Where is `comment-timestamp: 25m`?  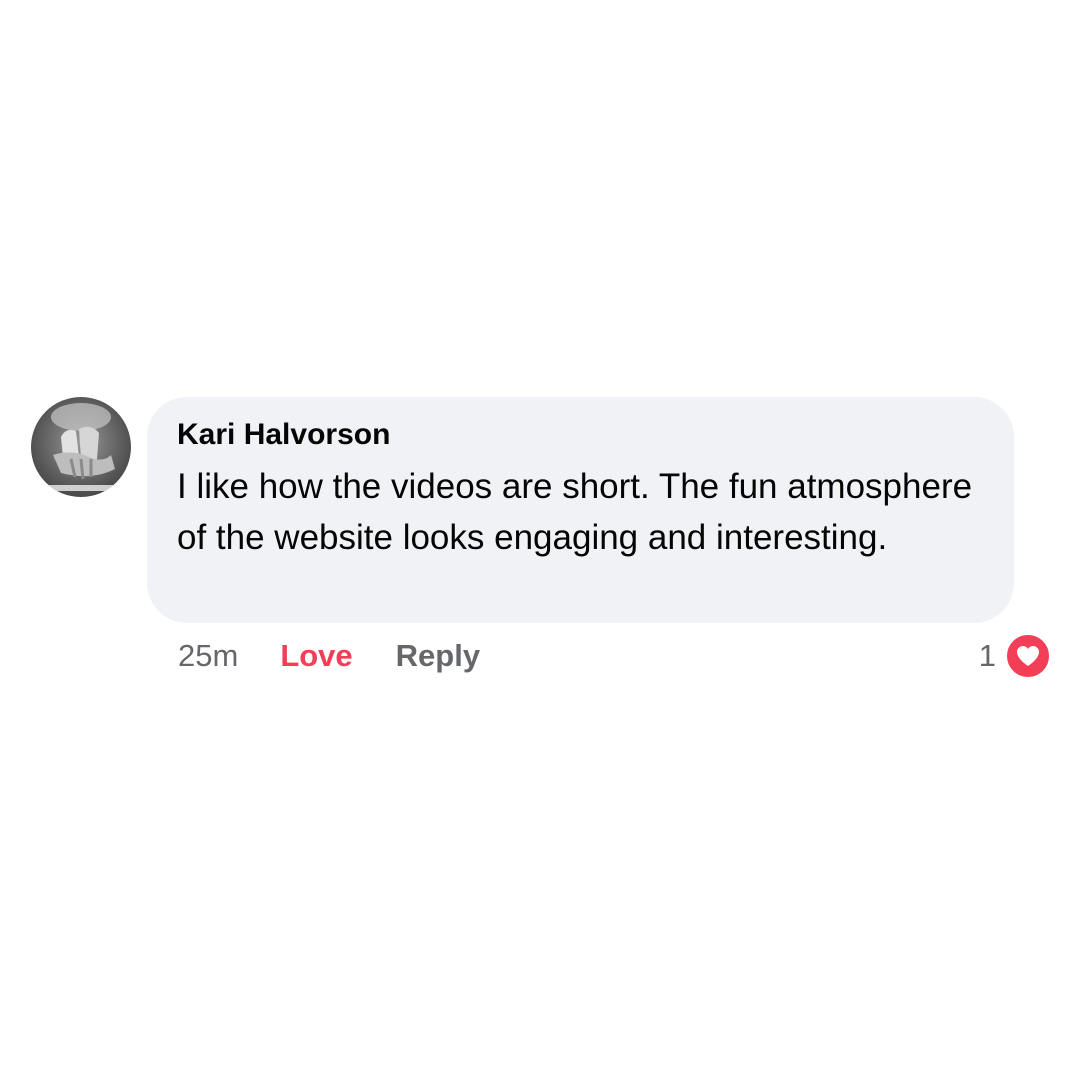 comment-timestamp: 25m is located at coordinates (208, 656).